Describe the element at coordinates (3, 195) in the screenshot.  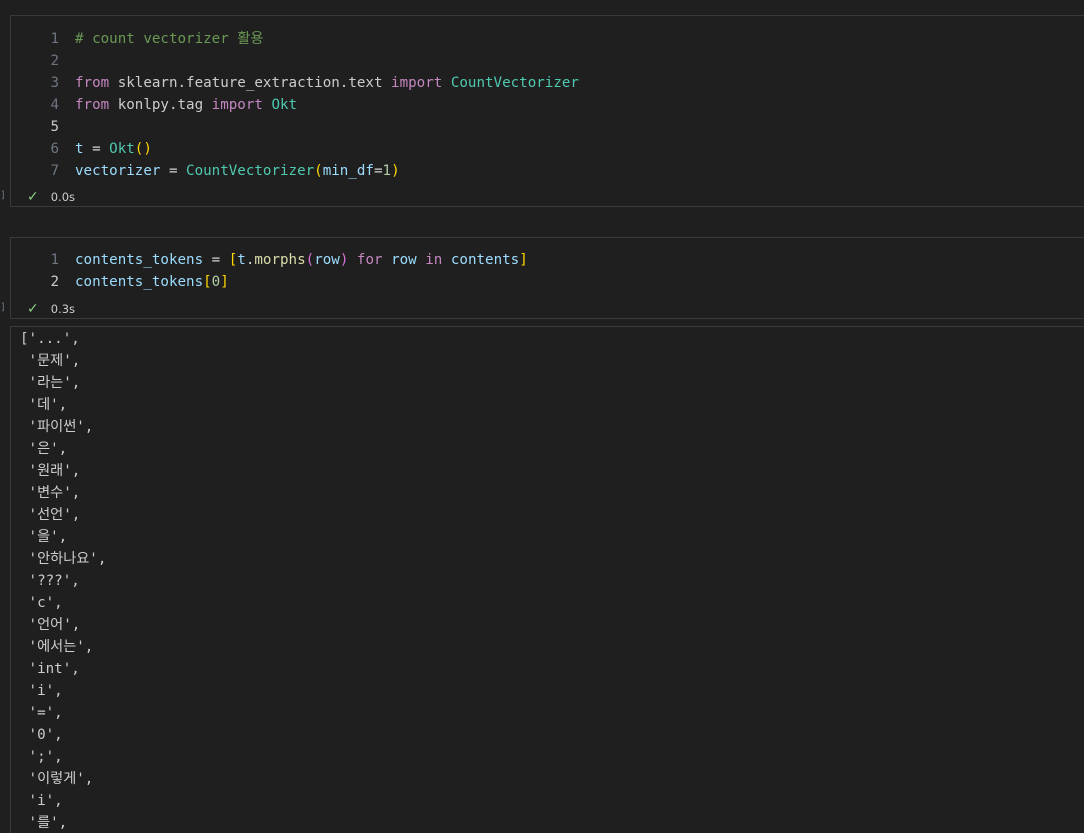
I see `cell-1-bracket-marker: ]` at that location.